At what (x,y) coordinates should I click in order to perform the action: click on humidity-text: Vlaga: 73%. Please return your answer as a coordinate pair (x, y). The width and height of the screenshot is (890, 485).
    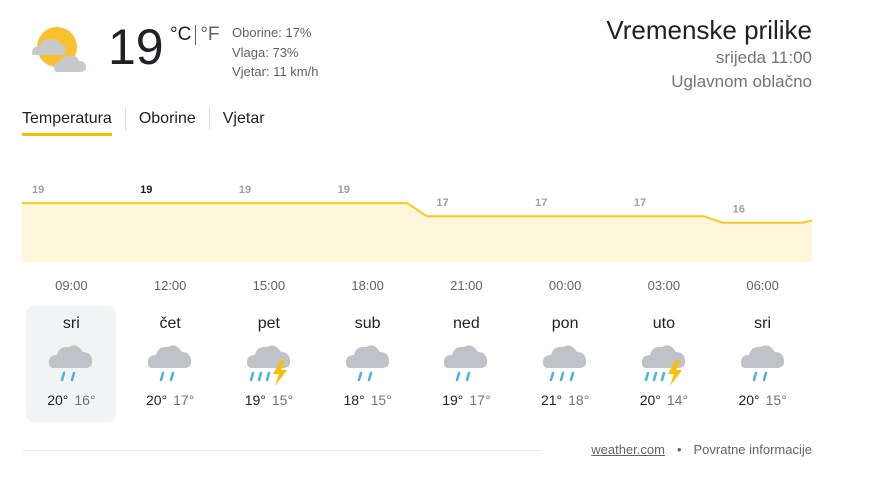
    Looking at the image, I should click on (265, 52).